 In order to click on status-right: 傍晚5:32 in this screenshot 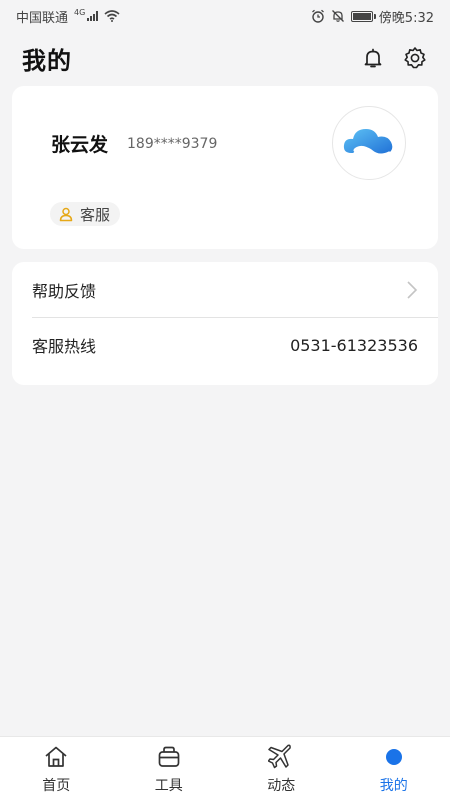, I will do `click(372, 16)`.